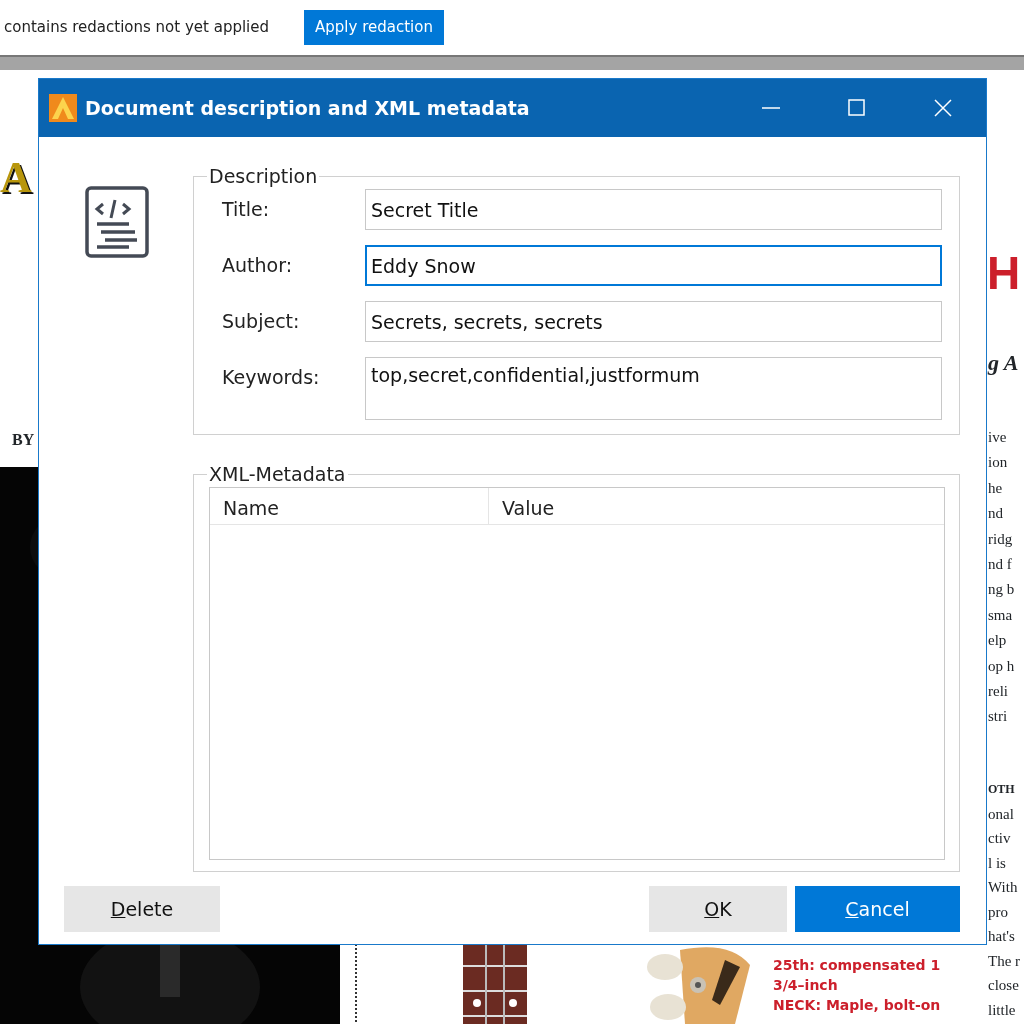 Image resolution: width=1024 pixels, height=1024 pixels. Describe the element at coordinates (374, 27) in the screenshot. I see `apply-redaction-button: Apply redaction` at that location.